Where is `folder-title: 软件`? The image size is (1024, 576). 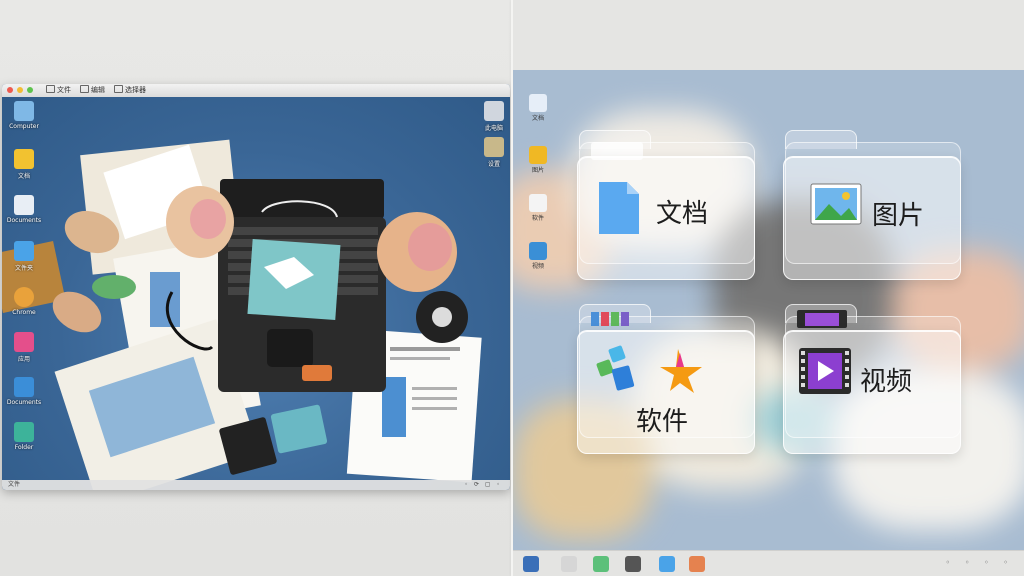
folder-title: 软件 is located at coordinates (662, 422).